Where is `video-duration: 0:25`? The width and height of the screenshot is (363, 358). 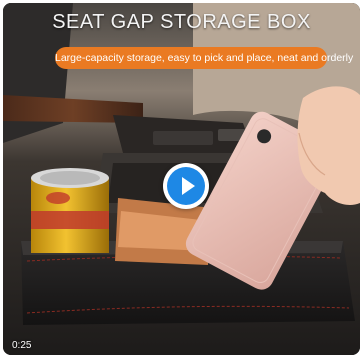 video-duration: 0:25 is located at coordinates (22, 345).